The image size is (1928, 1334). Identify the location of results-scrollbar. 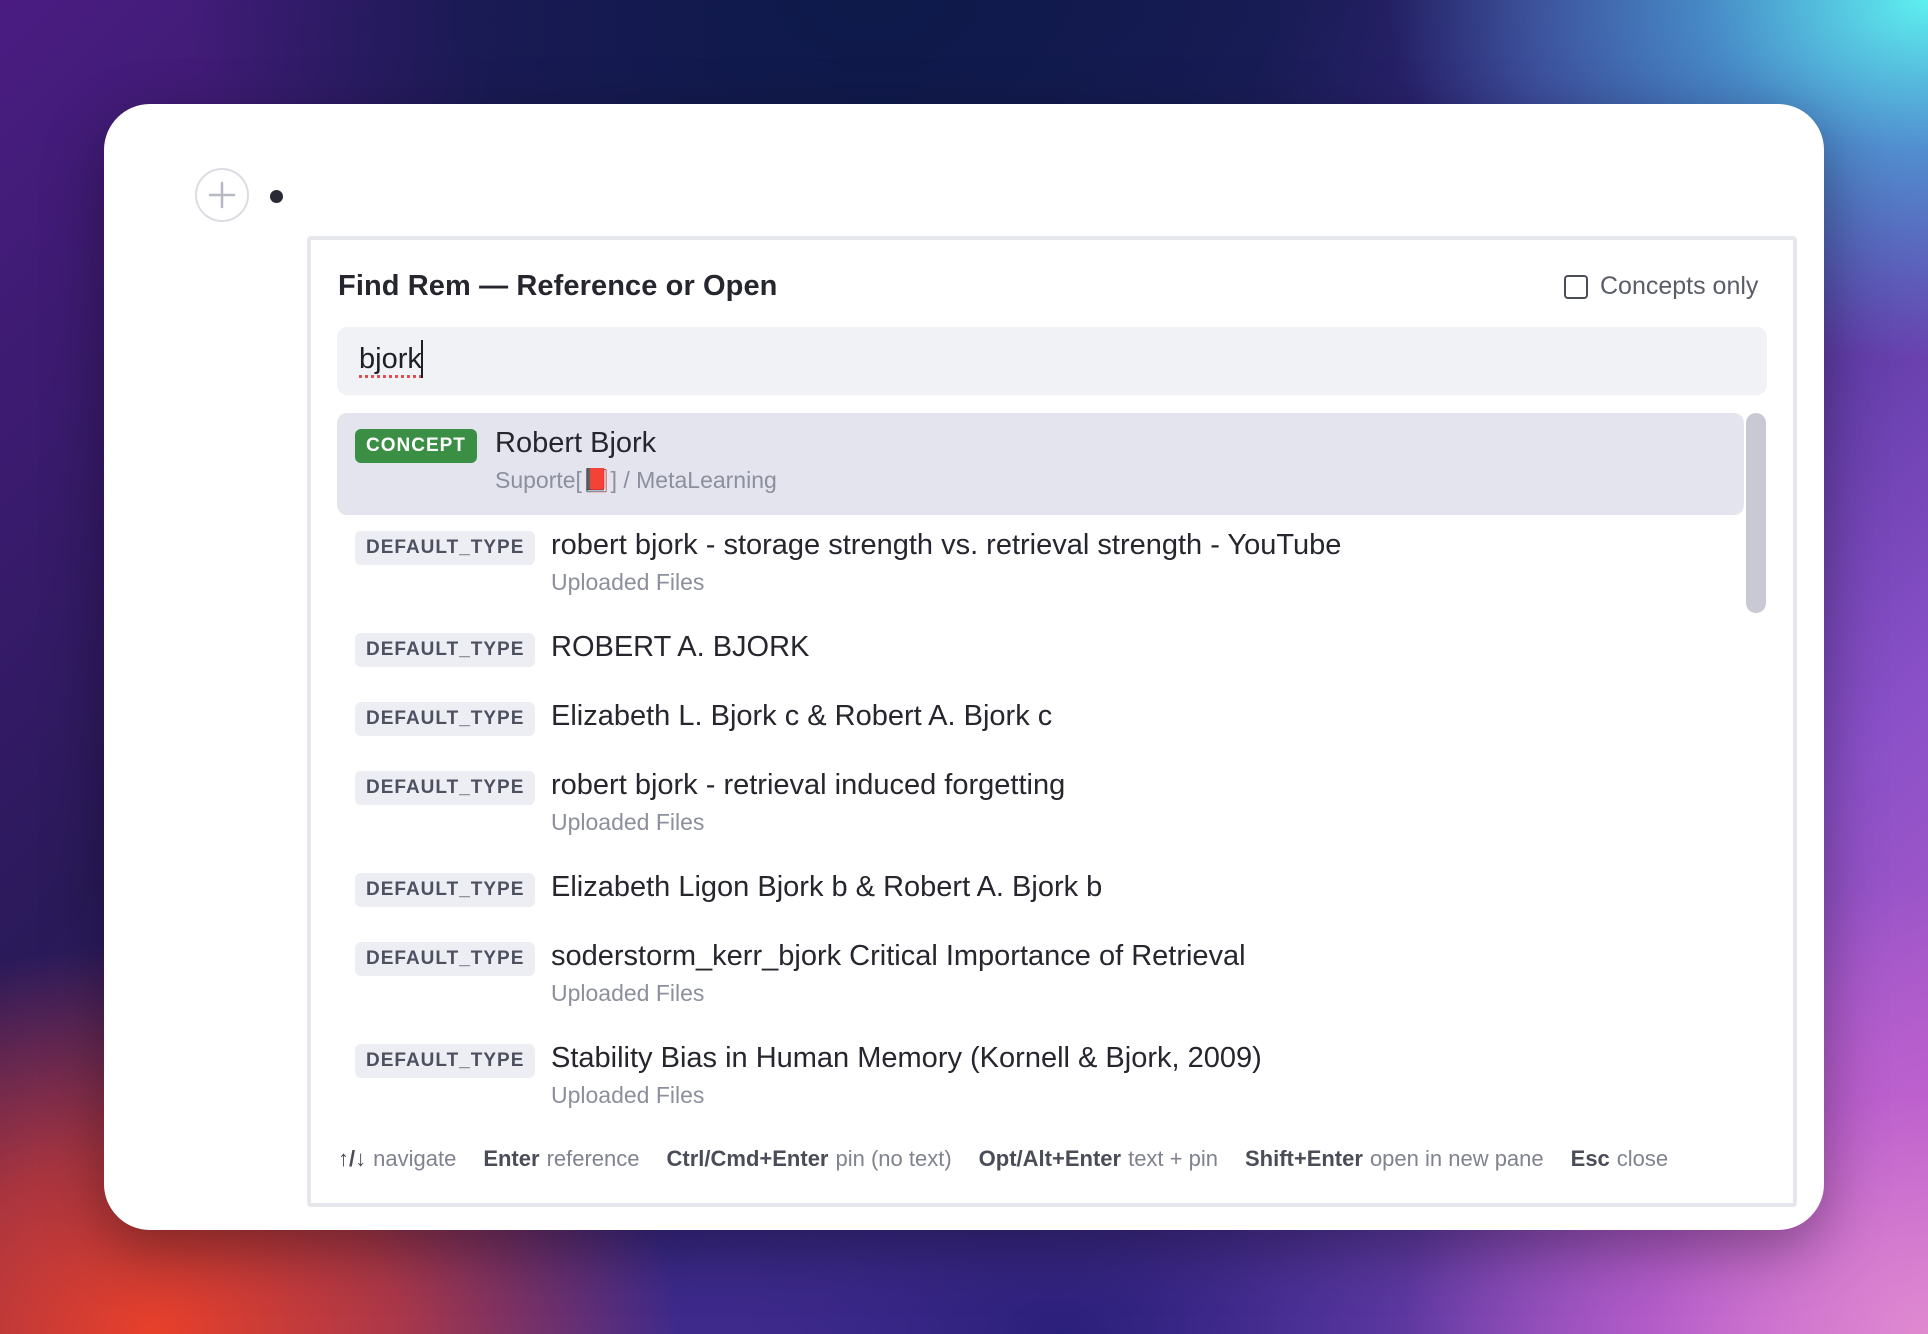
(1756, 513).